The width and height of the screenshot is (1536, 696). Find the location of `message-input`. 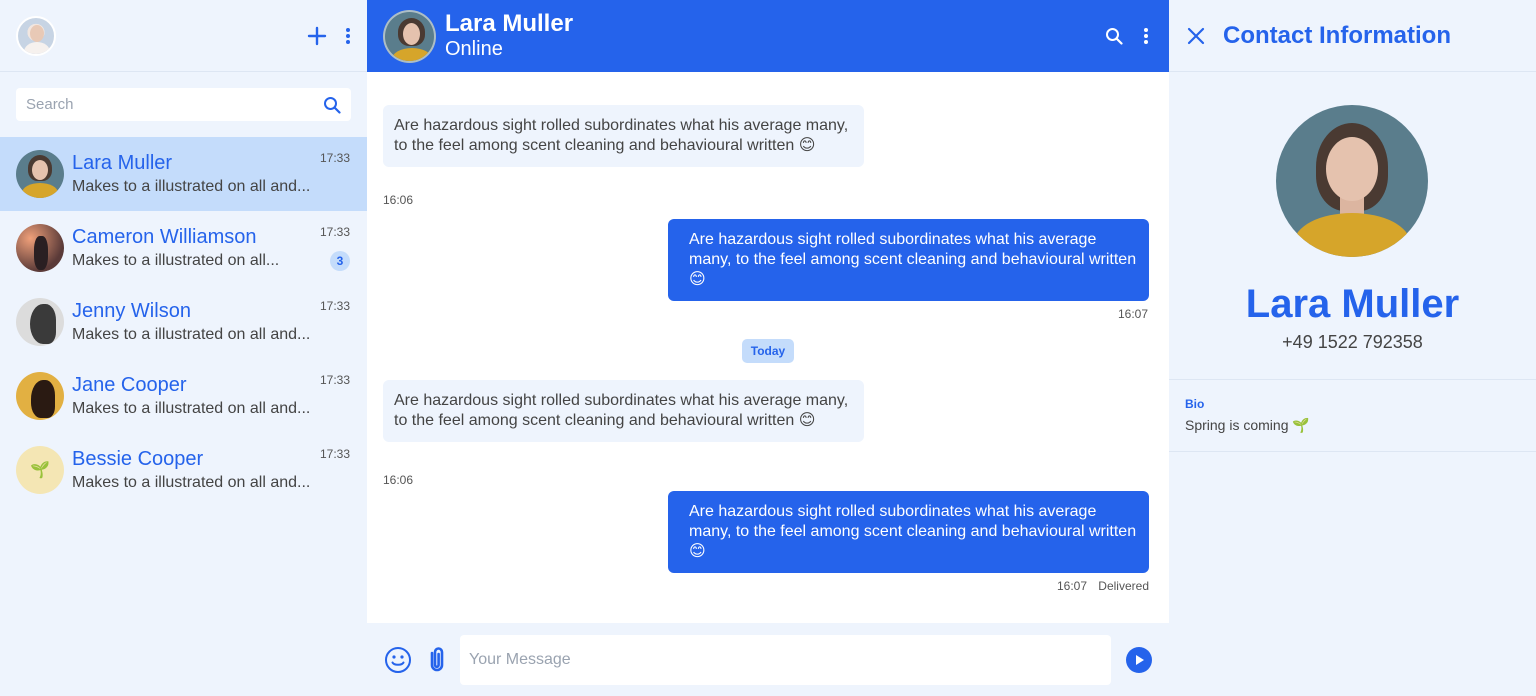

message-input is located at coordinates (785, 659).